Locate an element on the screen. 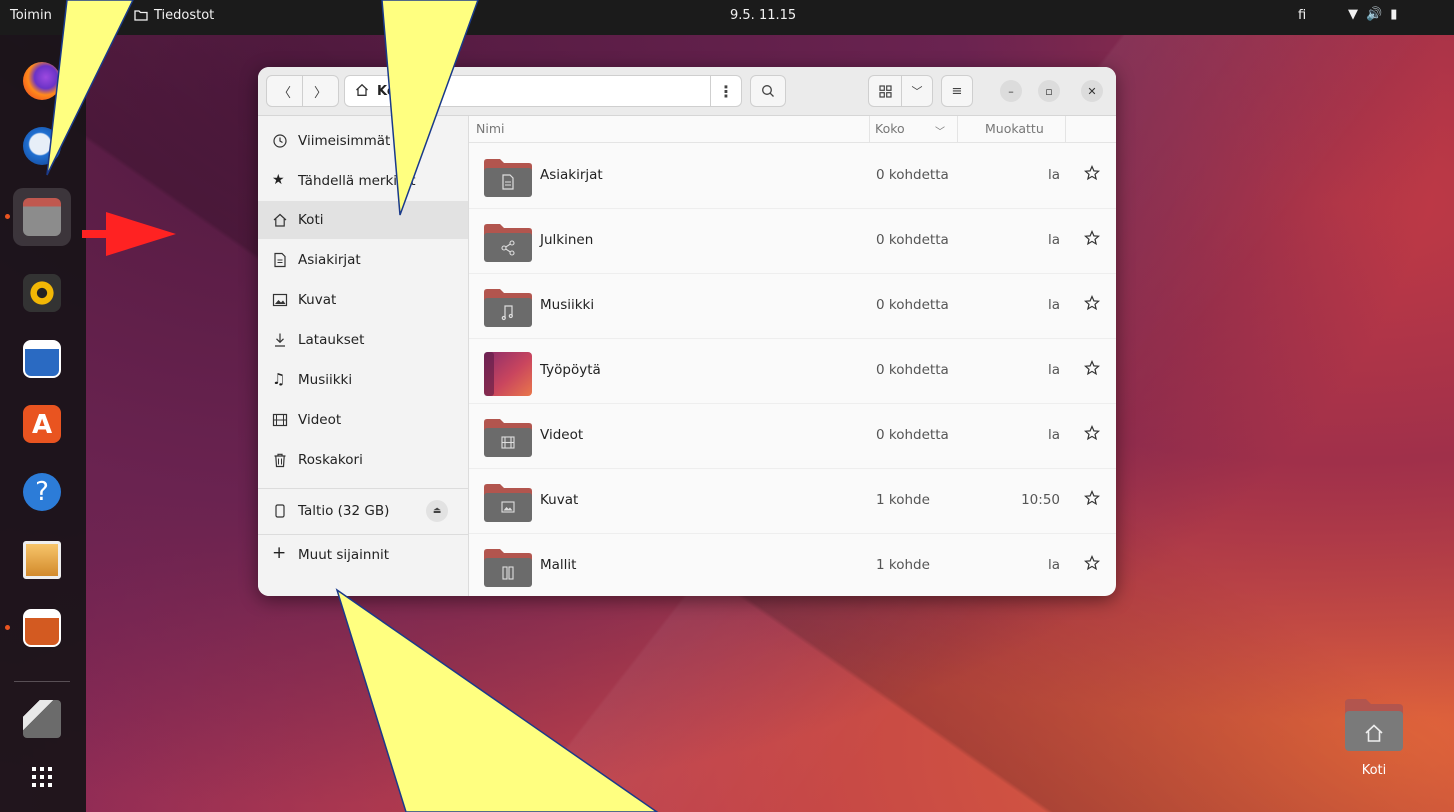 Image resolution: width=1454 pixels, height=812 pixels. sidebar-item-other-locations: + Muut sijainnit is located at coordinates (363, 555).